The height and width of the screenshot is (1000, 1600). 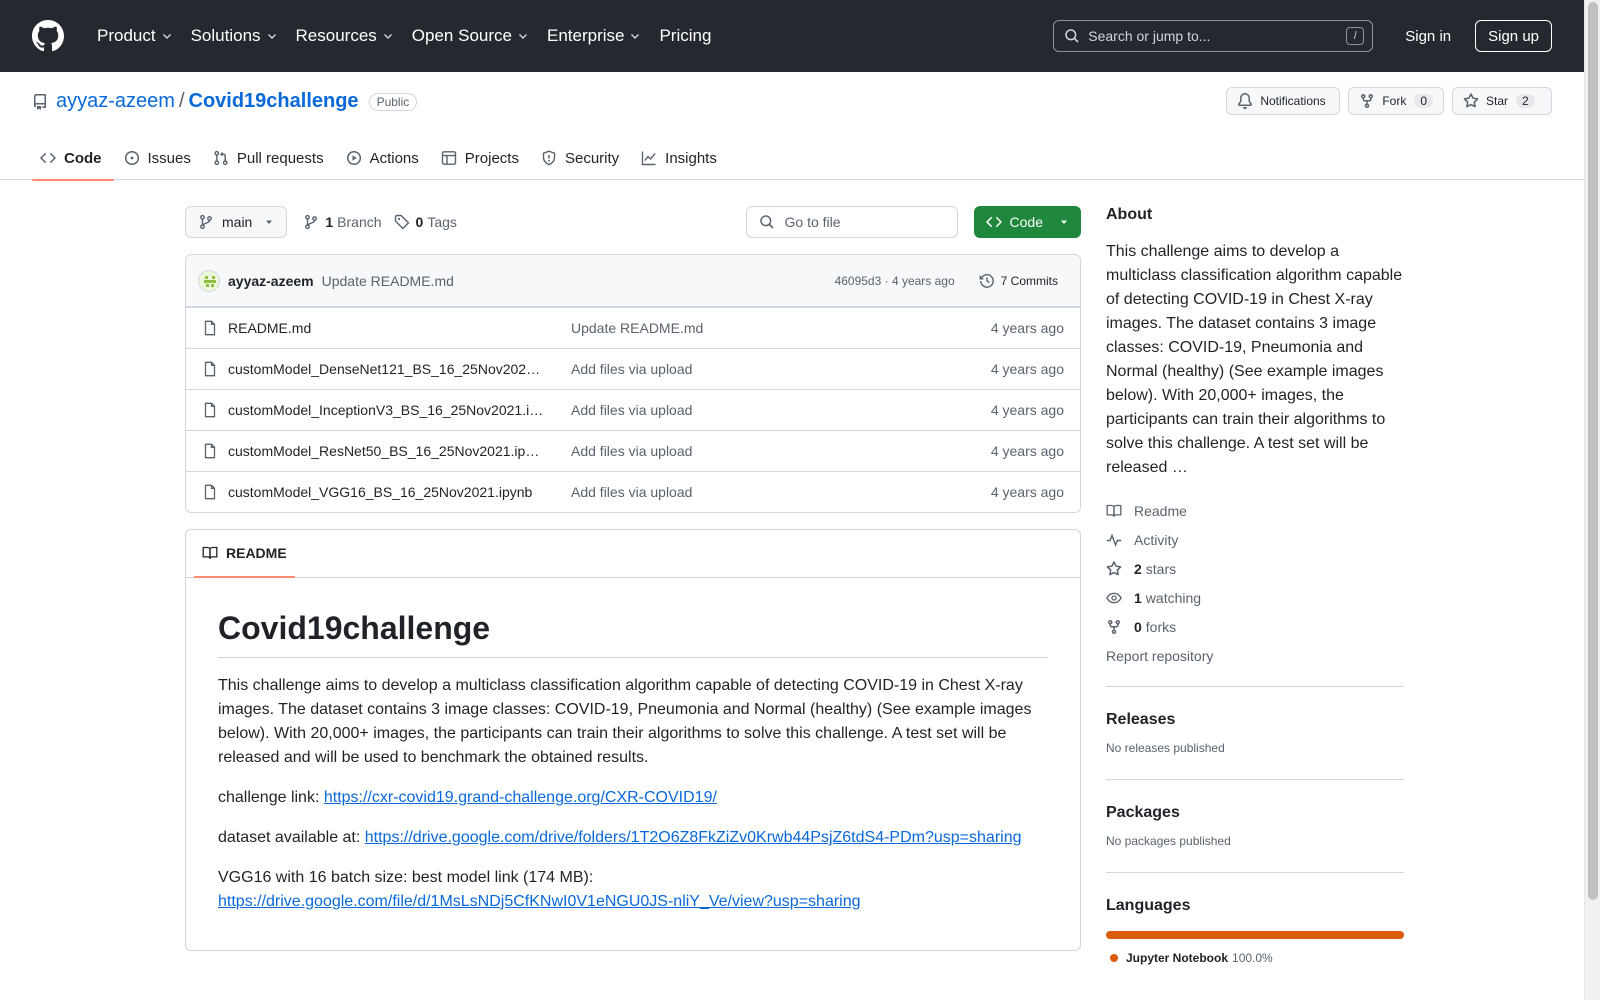 What do you see at coordinates (311, 222) in the screenshot?
I see `git-branch-icon` at bounding box center [311, 222].